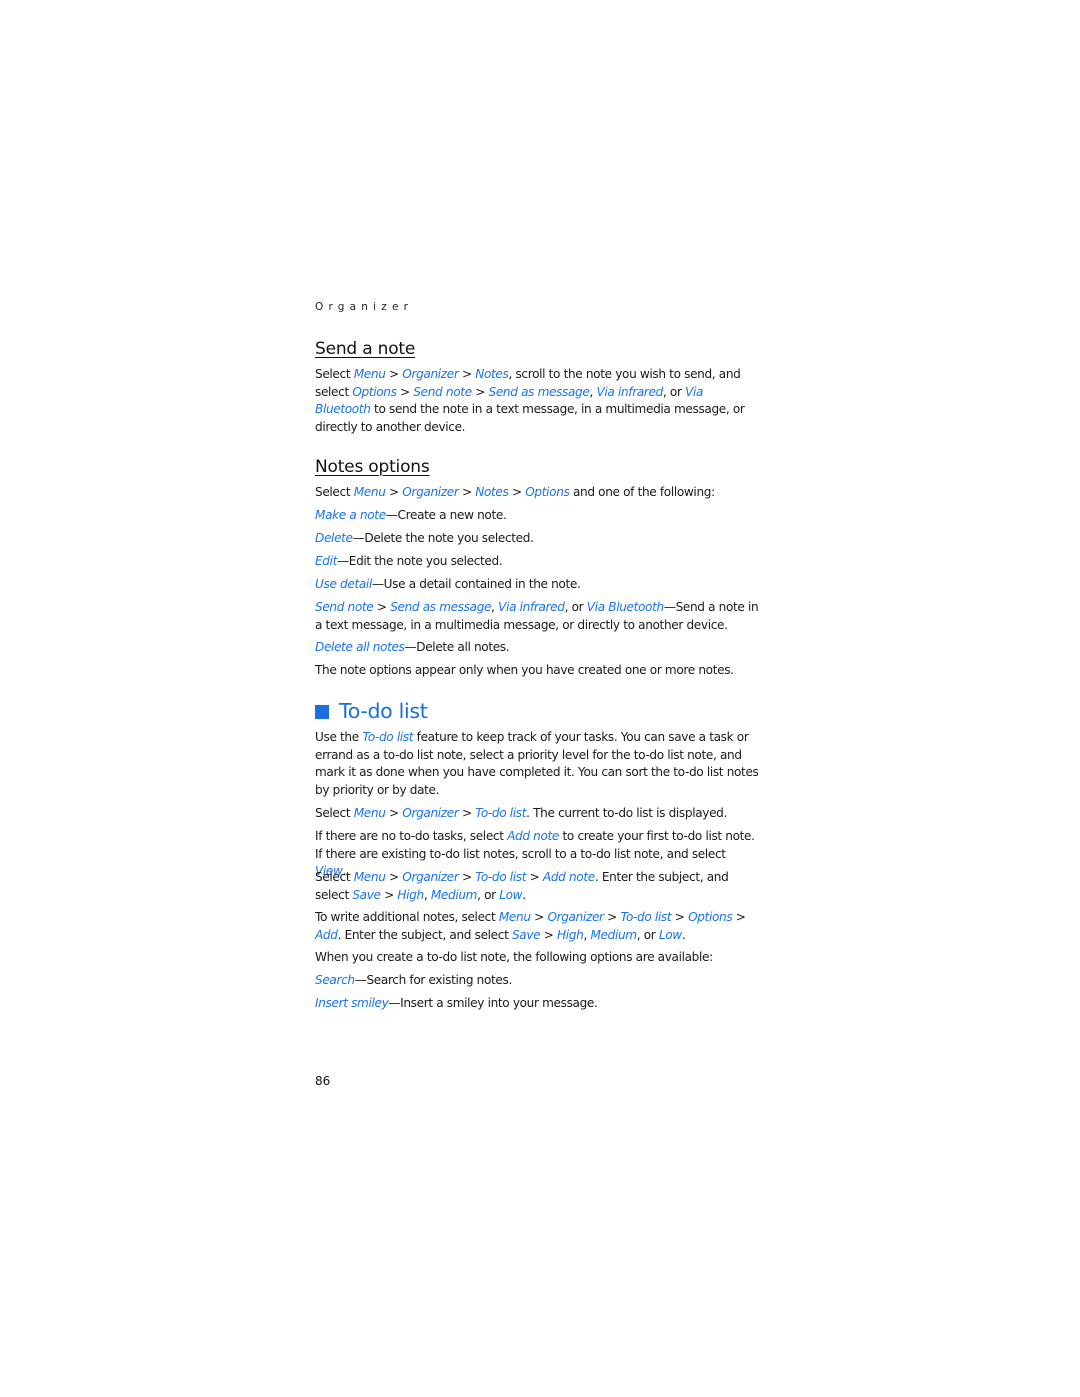 Image resolution: width=1080 pixels, height=1397 pixels. Describe the element at coordinates (407, 917) in the screenshot. I see `text: To write additional notes, select` at that location.